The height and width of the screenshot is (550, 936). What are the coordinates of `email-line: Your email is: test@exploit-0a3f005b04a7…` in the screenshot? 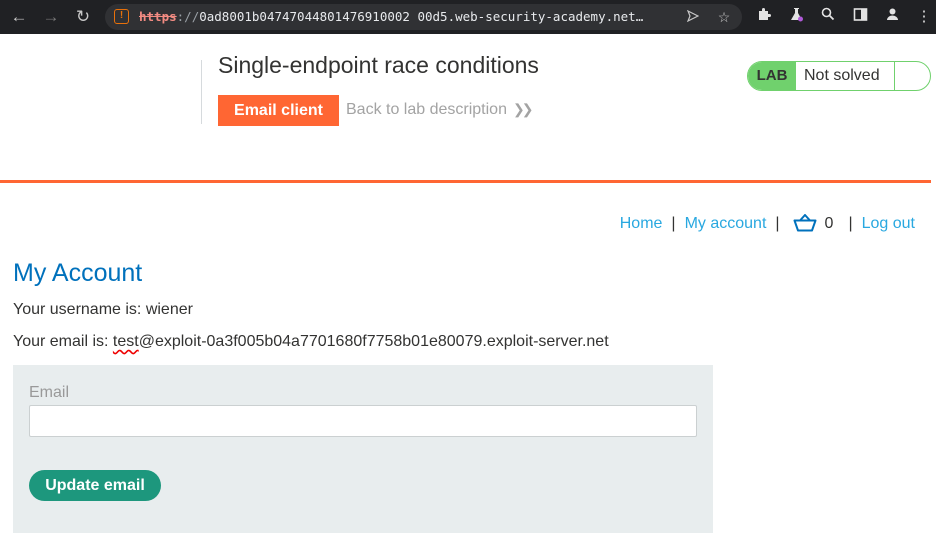 It's located at (311, 342).